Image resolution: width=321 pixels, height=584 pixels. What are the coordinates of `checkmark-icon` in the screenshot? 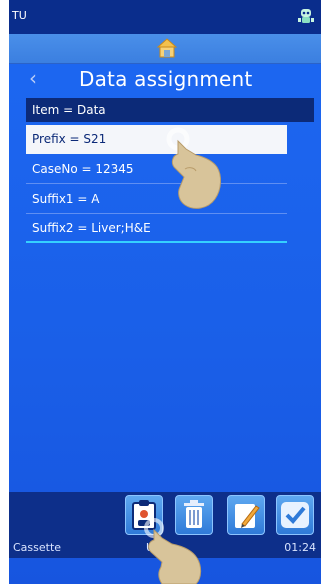 It's located at (295, 520).